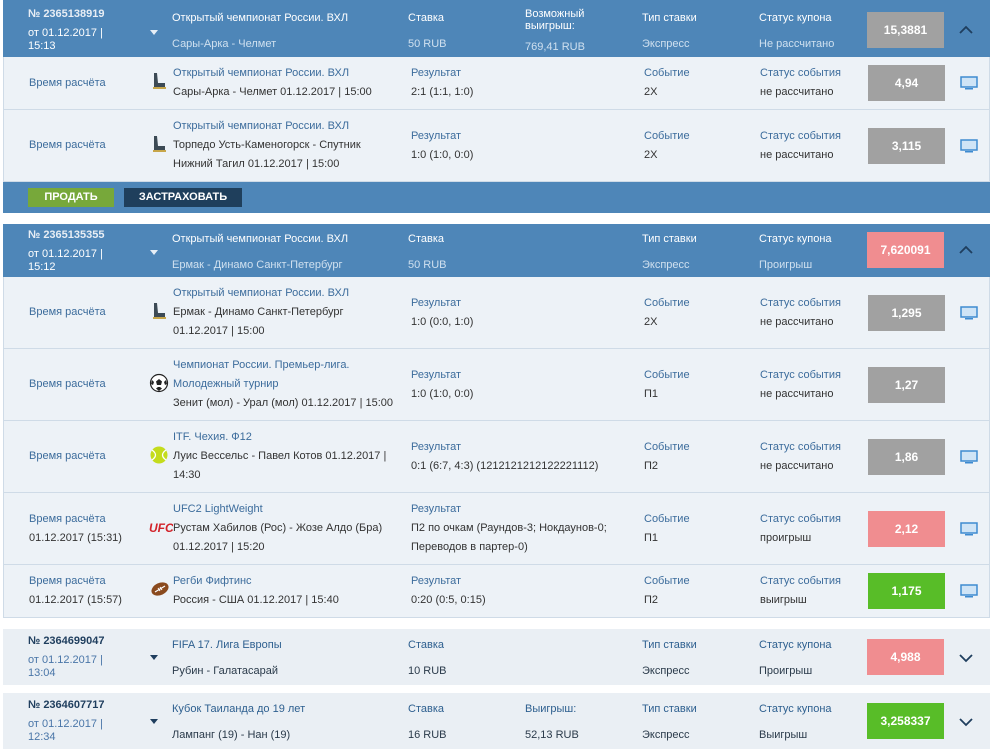 The image size is (1008, 754). I want to click on league-label: FIFA 17. Лига Европы, so click(227, 645).